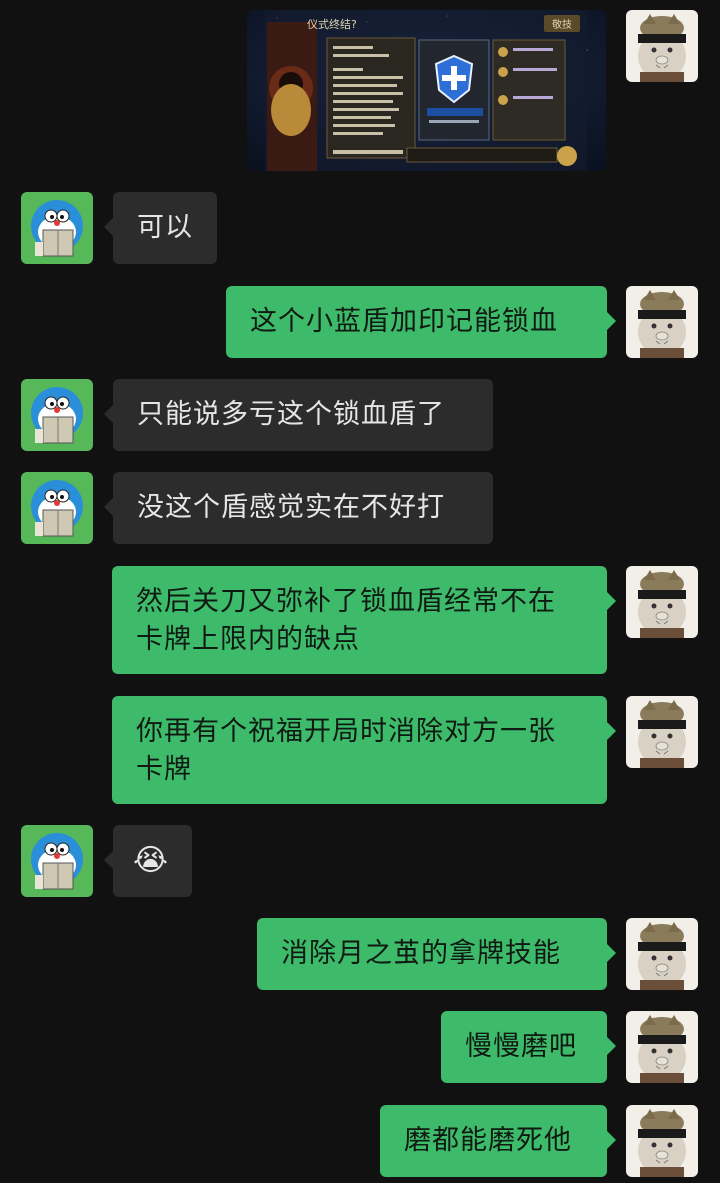 Image resolution: width=720 pixels, height=1183 pixels. What do you see at coordinates (151, 860) in the screenshot?
I see `crying-emoji-icon: 😭` at bounding box center [151, 860].